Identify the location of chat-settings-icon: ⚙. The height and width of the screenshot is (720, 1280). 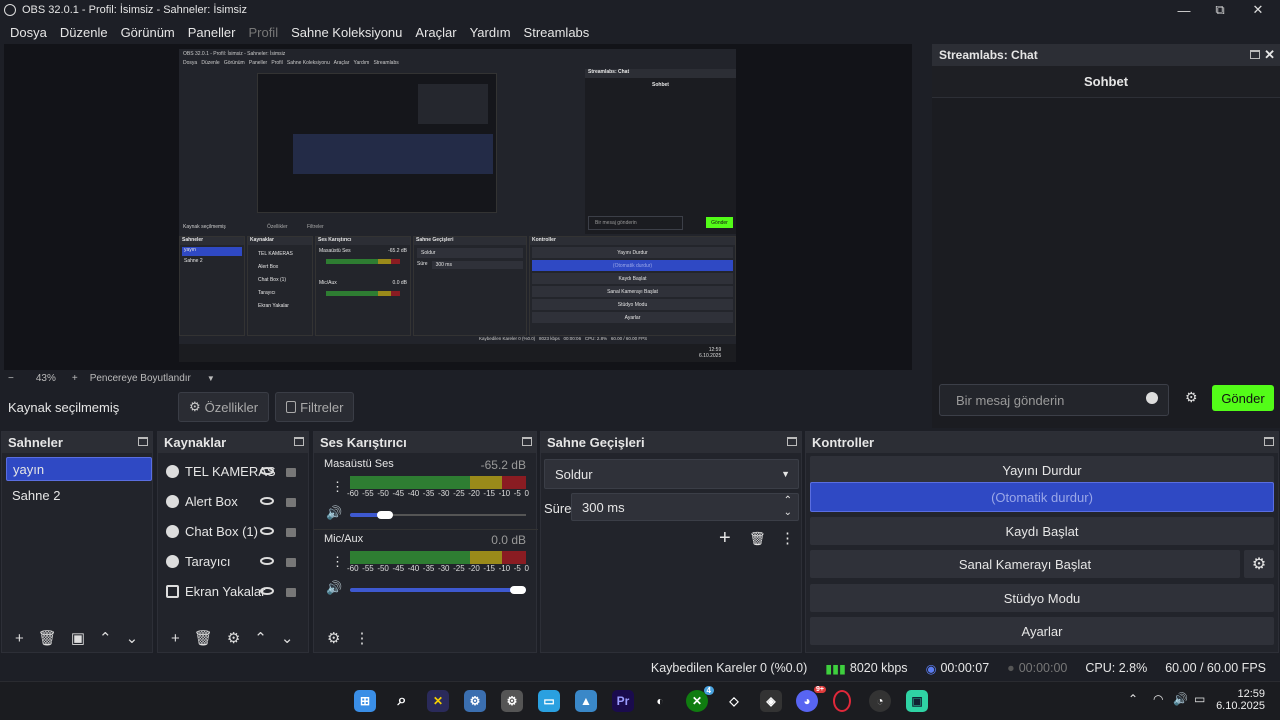
(1191, 397).